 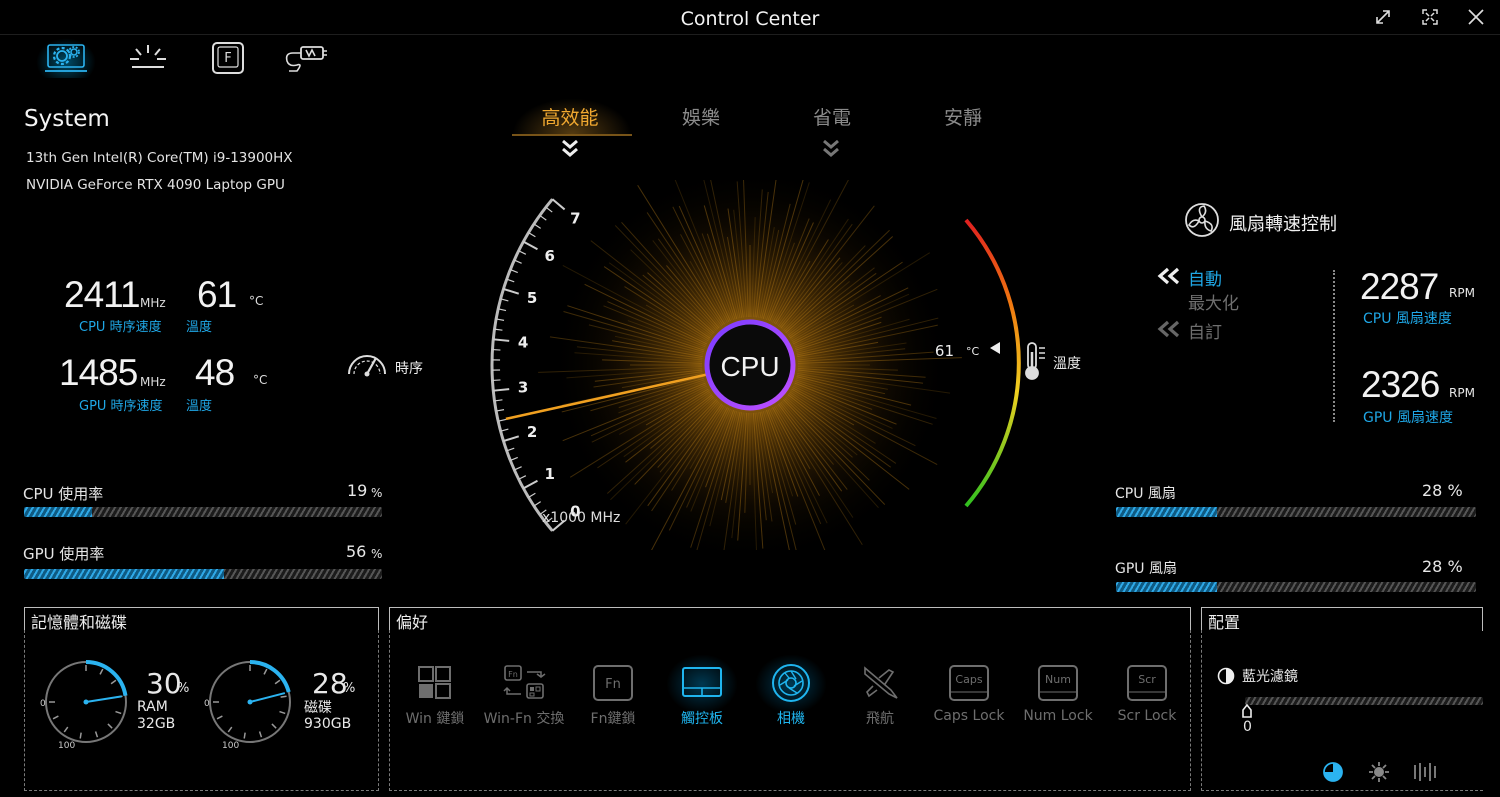 I want to click on nav-power-tab, so click(x=306, y=58).